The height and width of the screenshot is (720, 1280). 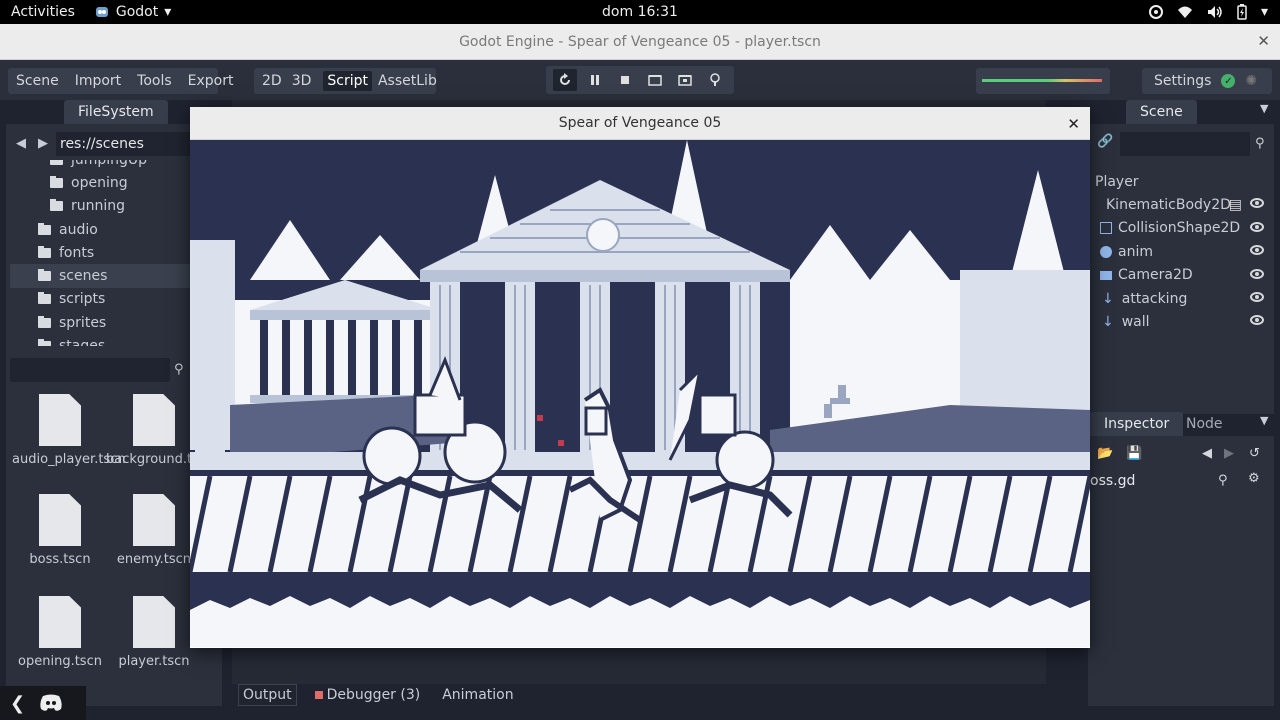 I want to click on history-icon: ↺, so click(x=1254, y=453).